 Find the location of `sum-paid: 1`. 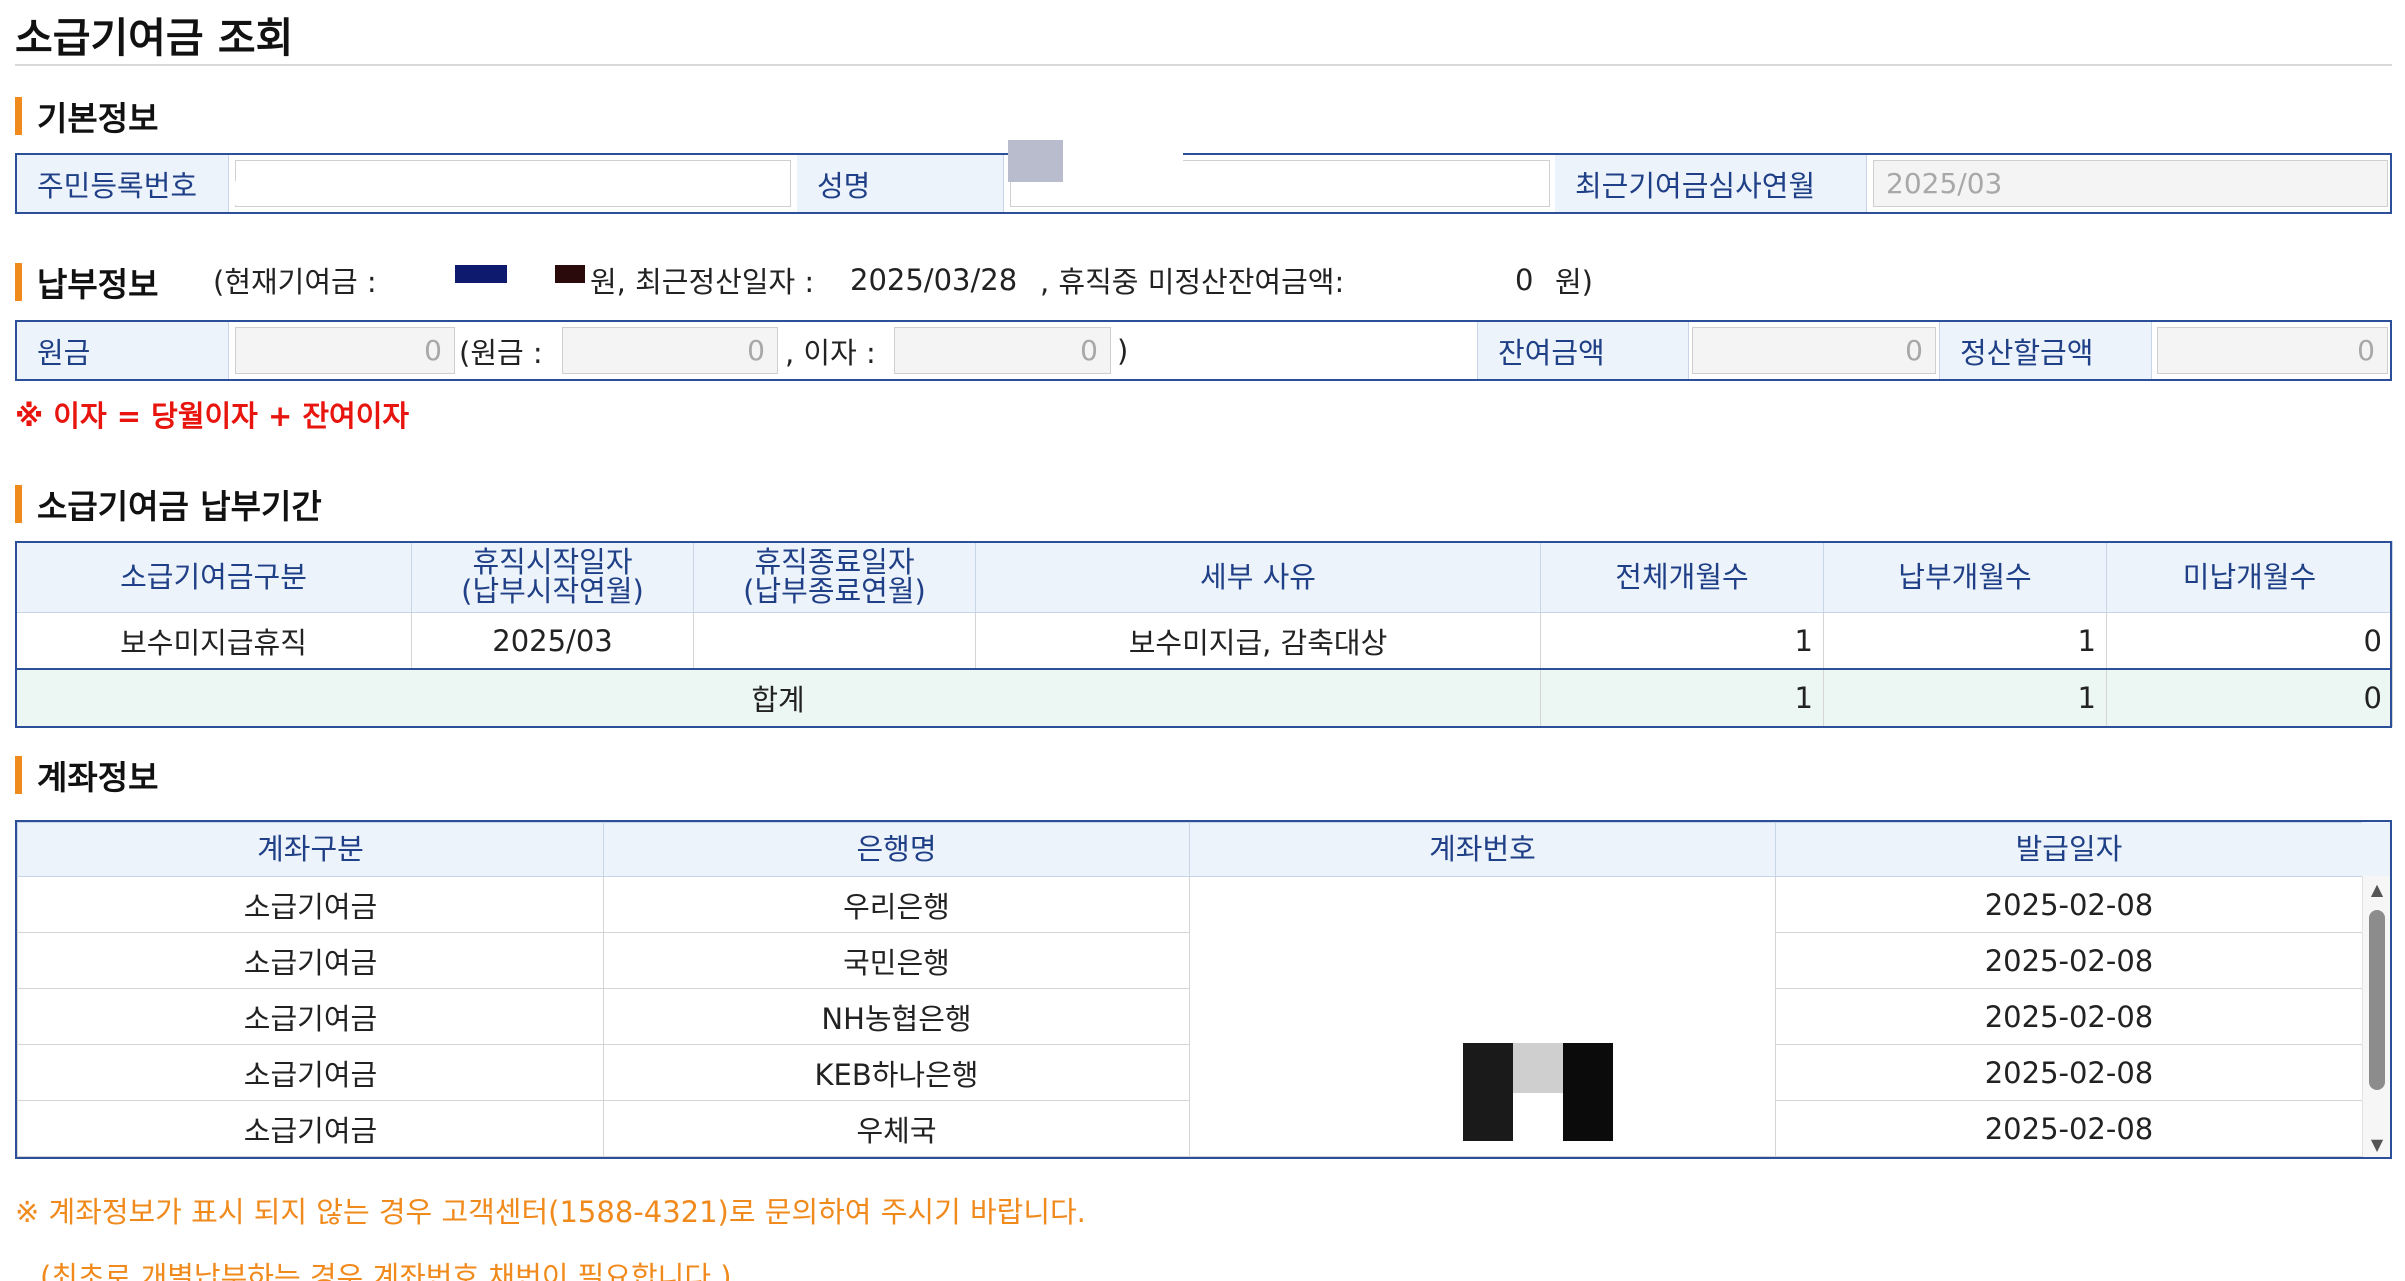

sum-paid: 1 is located at coordinates (1965, 698).